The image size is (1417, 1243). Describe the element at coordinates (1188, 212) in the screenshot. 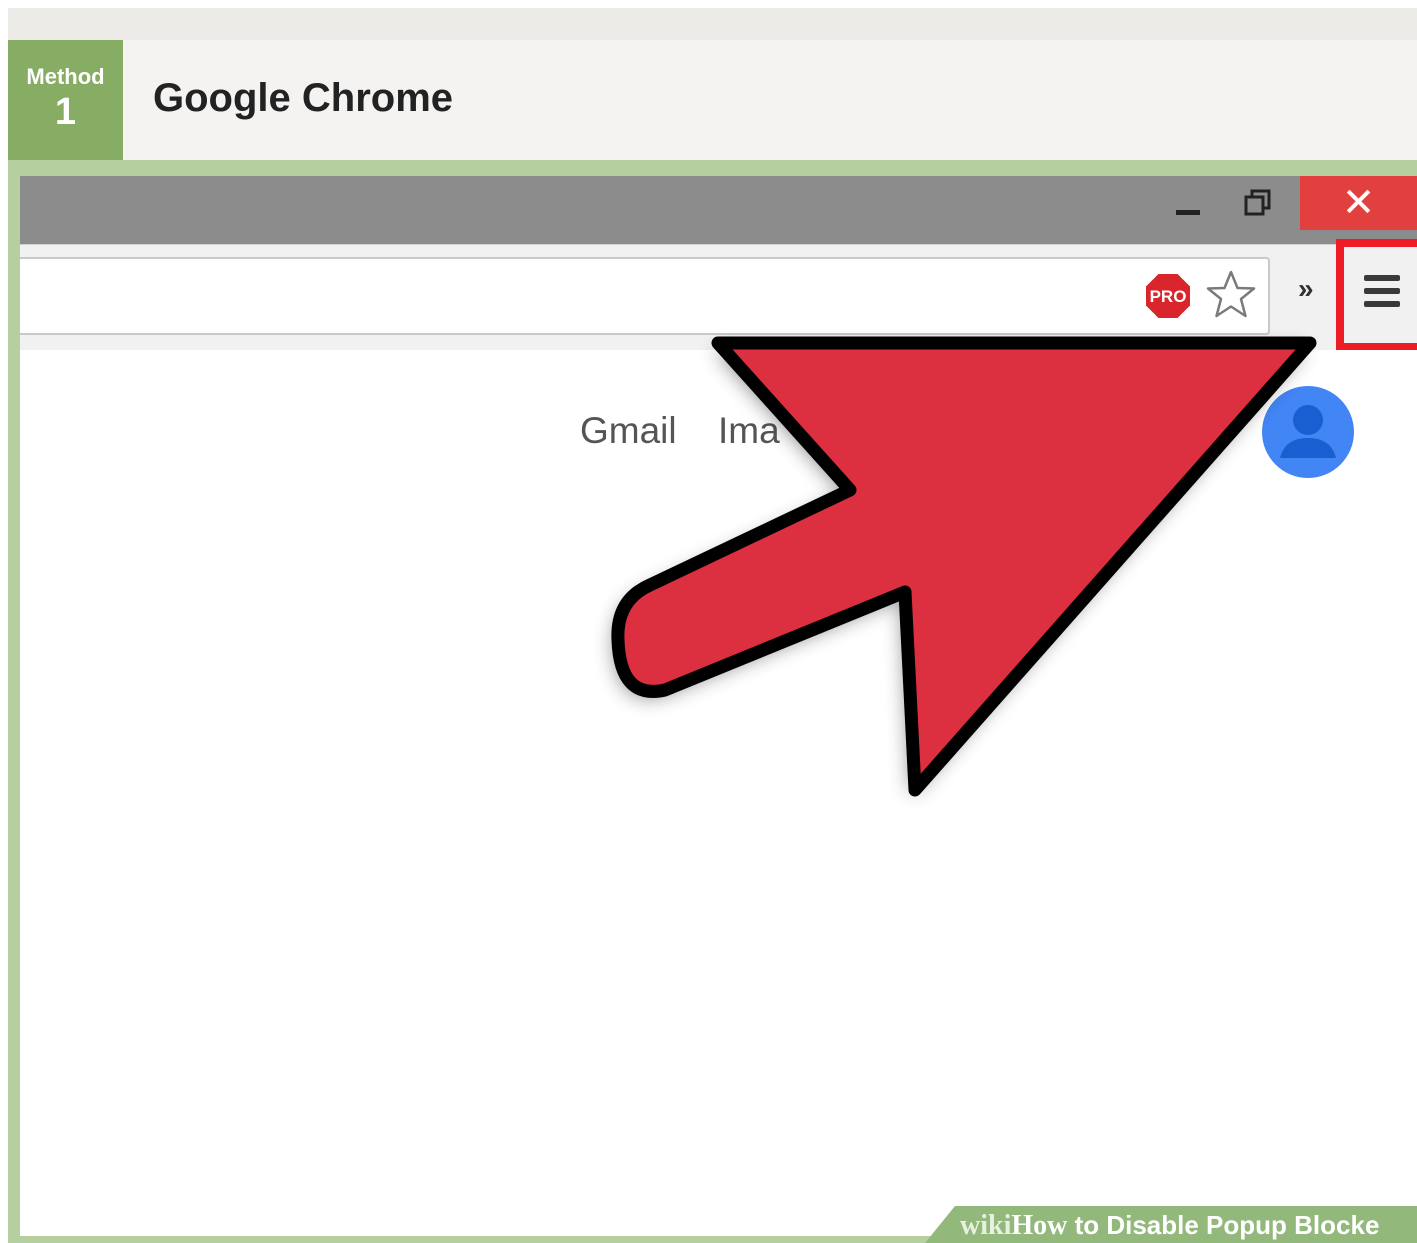

I see `minimize-icon` at that location.